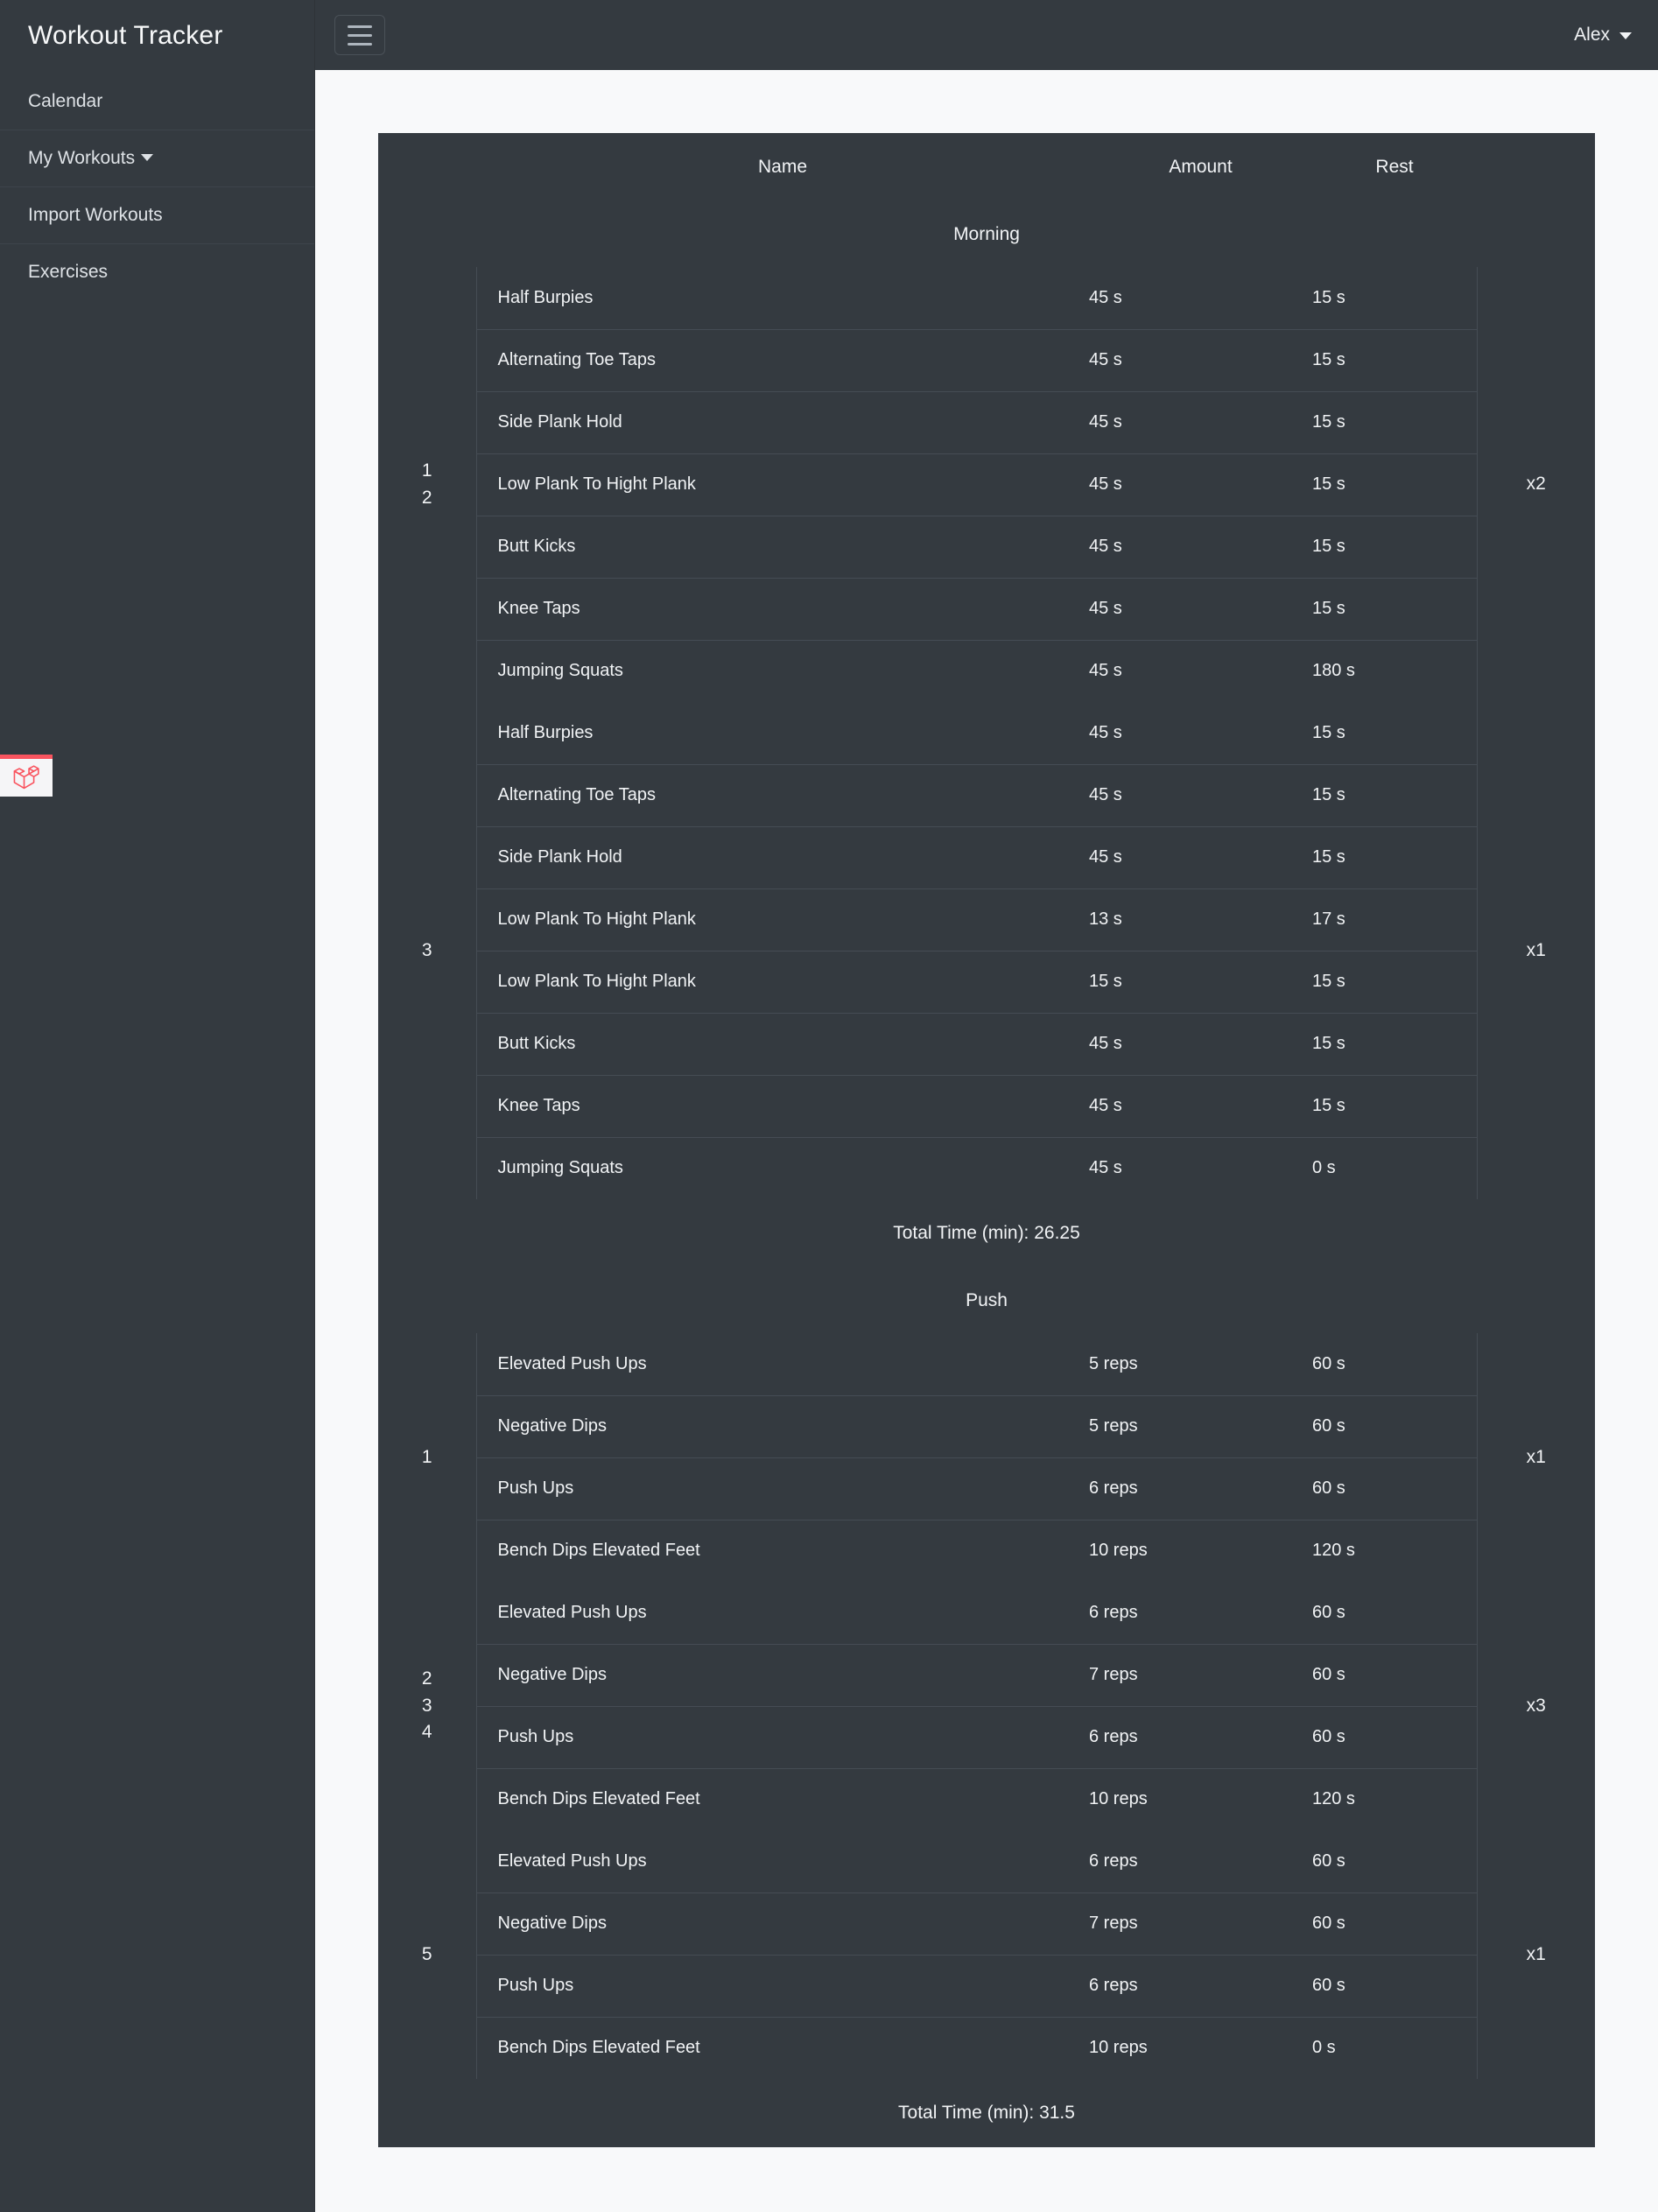 This screenshot has width=1658, height=2212. I want to click on exercise-amount: 15 s, so click(1200, 982).